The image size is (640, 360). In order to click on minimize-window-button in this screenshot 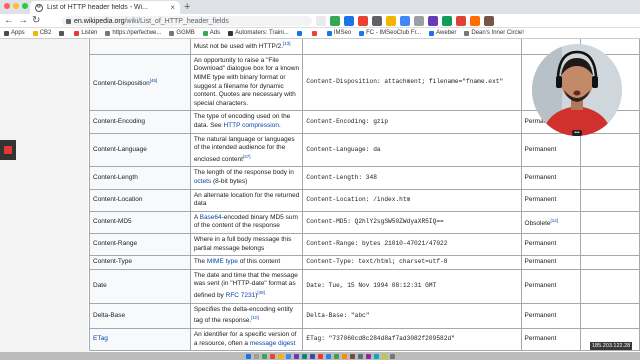, I will do `click(16, 6)`.